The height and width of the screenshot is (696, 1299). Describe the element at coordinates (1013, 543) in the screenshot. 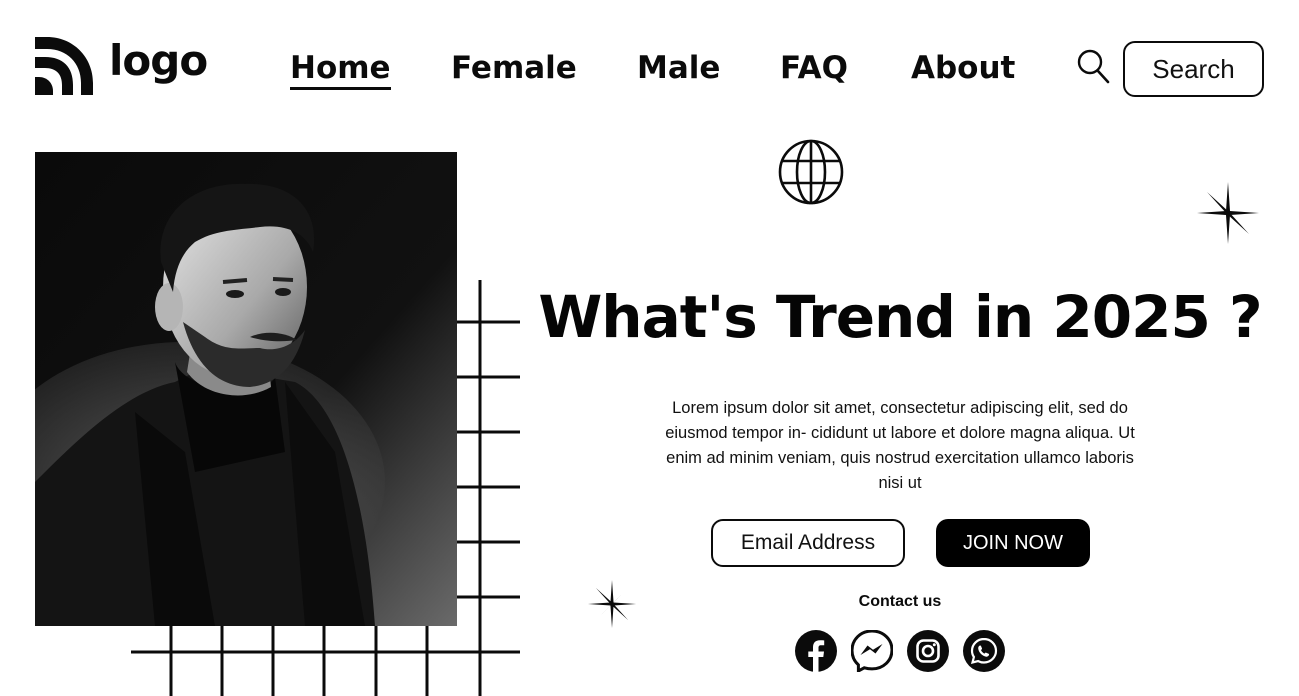

I see `join-now-button: JOIN NOW` at that location.